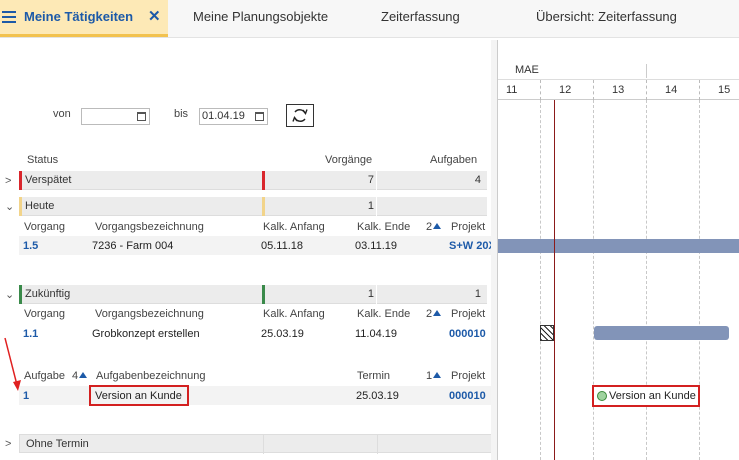 The height and width of the screenshot is (460, 739). I want to click on sort-indicator: 1, so click(434, 376).